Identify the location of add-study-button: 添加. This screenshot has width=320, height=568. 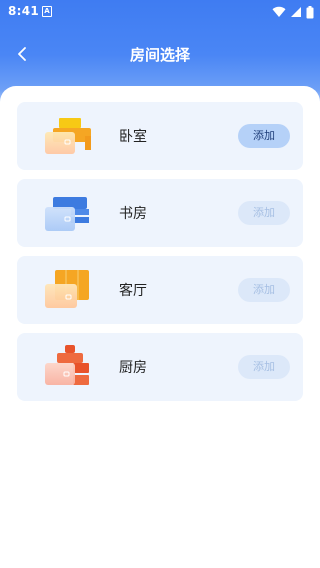
(264, 213).